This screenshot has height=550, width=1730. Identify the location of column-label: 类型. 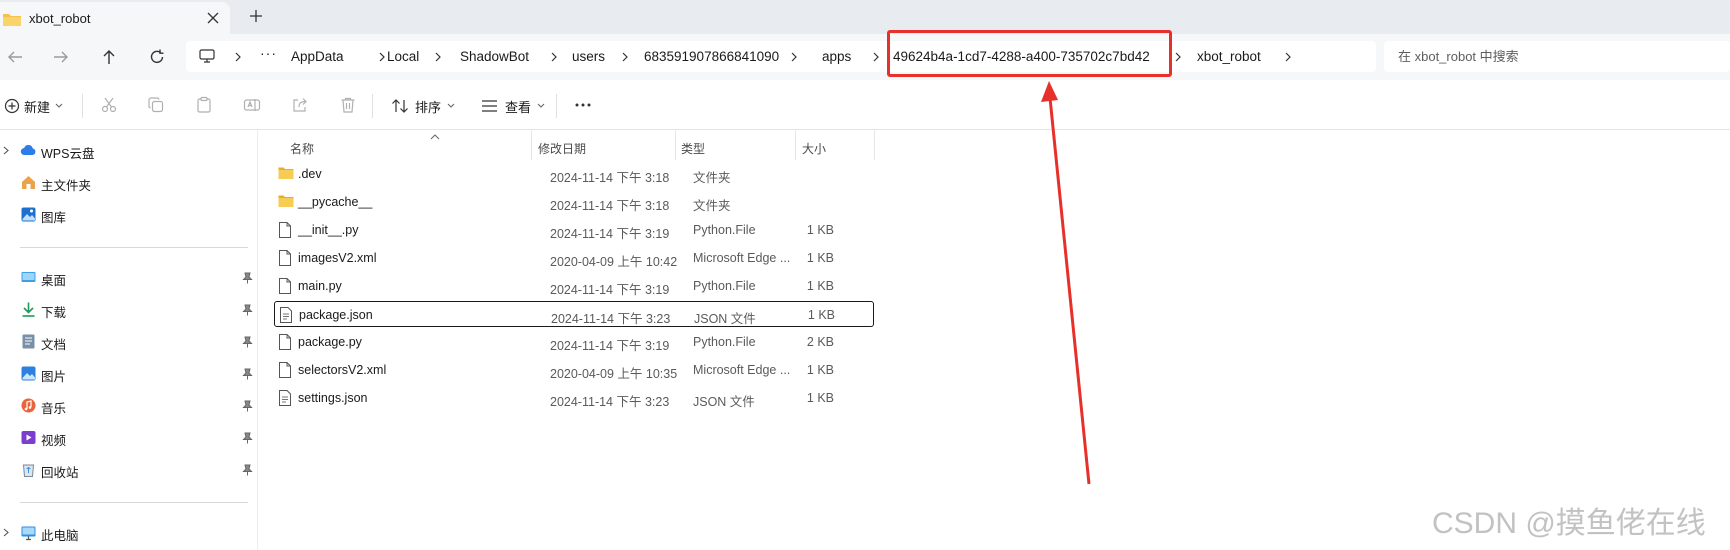
(693, 149).